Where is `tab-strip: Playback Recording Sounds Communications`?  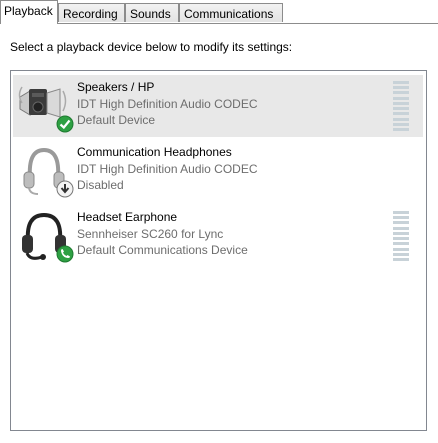 tab-strip: Playback Recording Sounds Communications is located at coordinates (219, 12).